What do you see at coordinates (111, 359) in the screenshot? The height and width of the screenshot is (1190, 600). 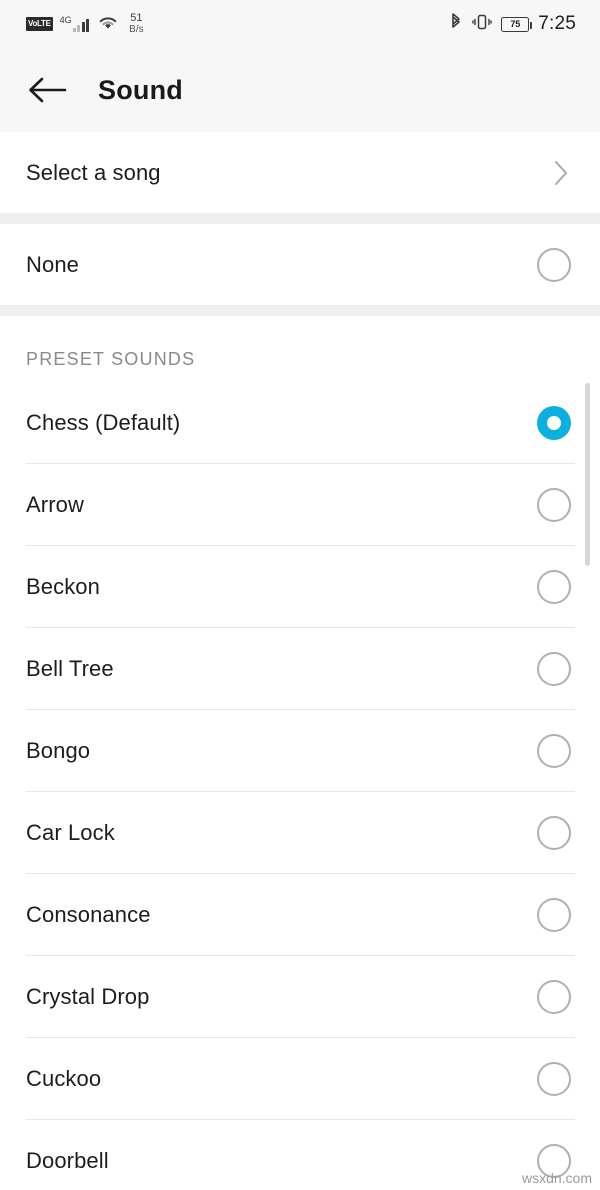 I see `preset-sounds-label: PRESET SOUNDS` at bounding box center [111, 359].